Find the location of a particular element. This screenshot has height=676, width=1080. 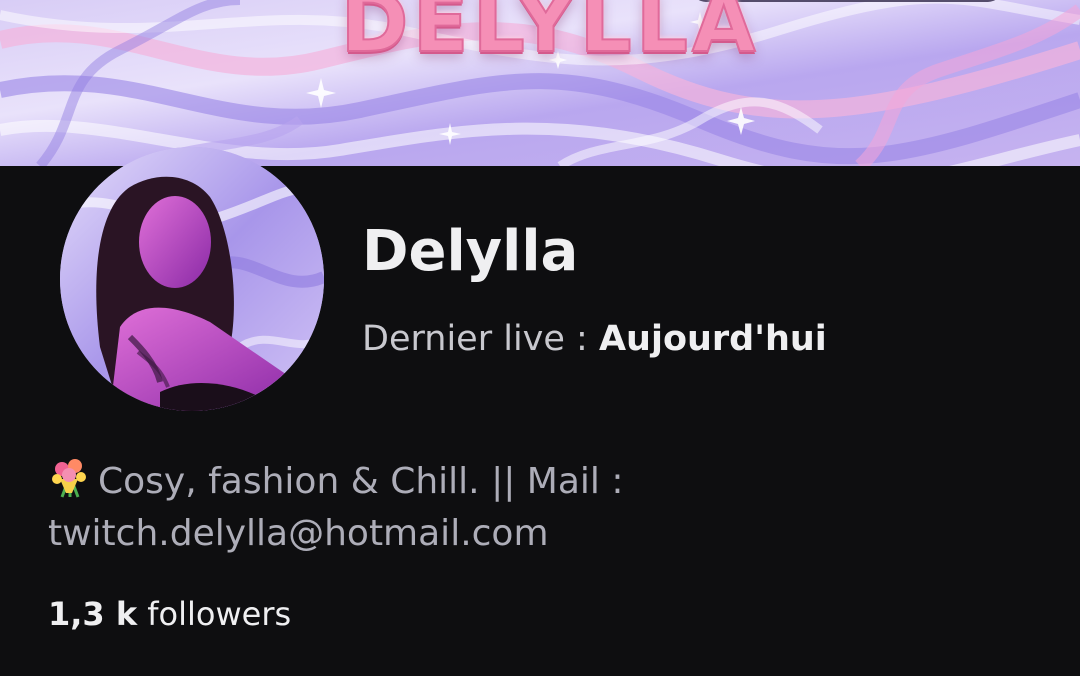

banner-title: DELYLLA is located at coordinates (550, 36).